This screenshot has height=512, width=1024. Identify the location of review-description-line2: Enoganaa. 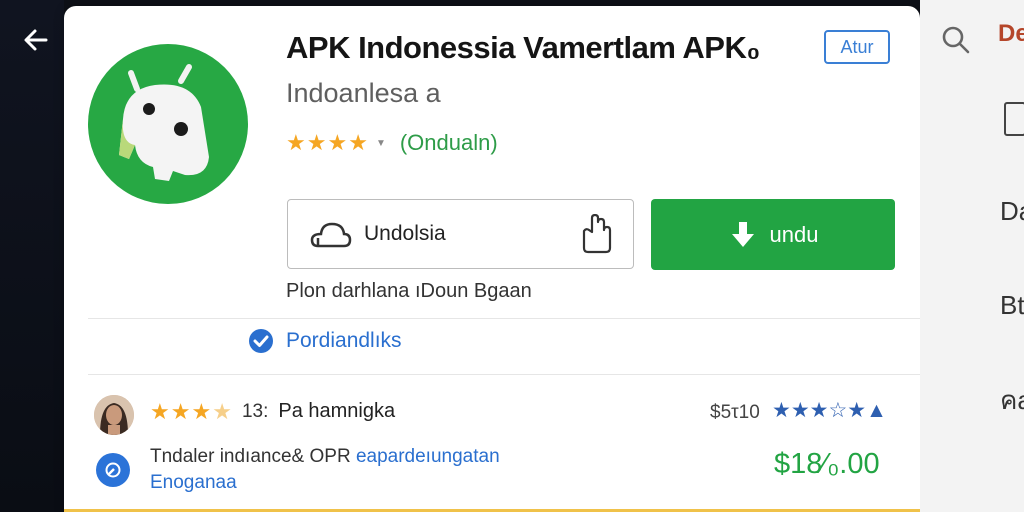
(193, 483).